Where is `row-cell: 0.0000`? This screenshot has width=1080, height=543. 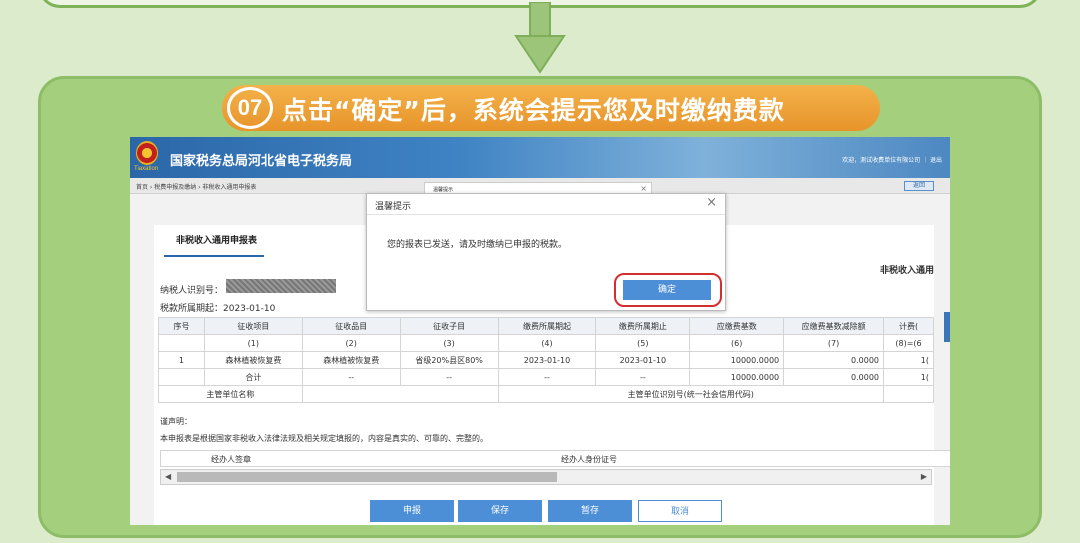
row-cell: 0.0000 is located at coordinates (834, 360).